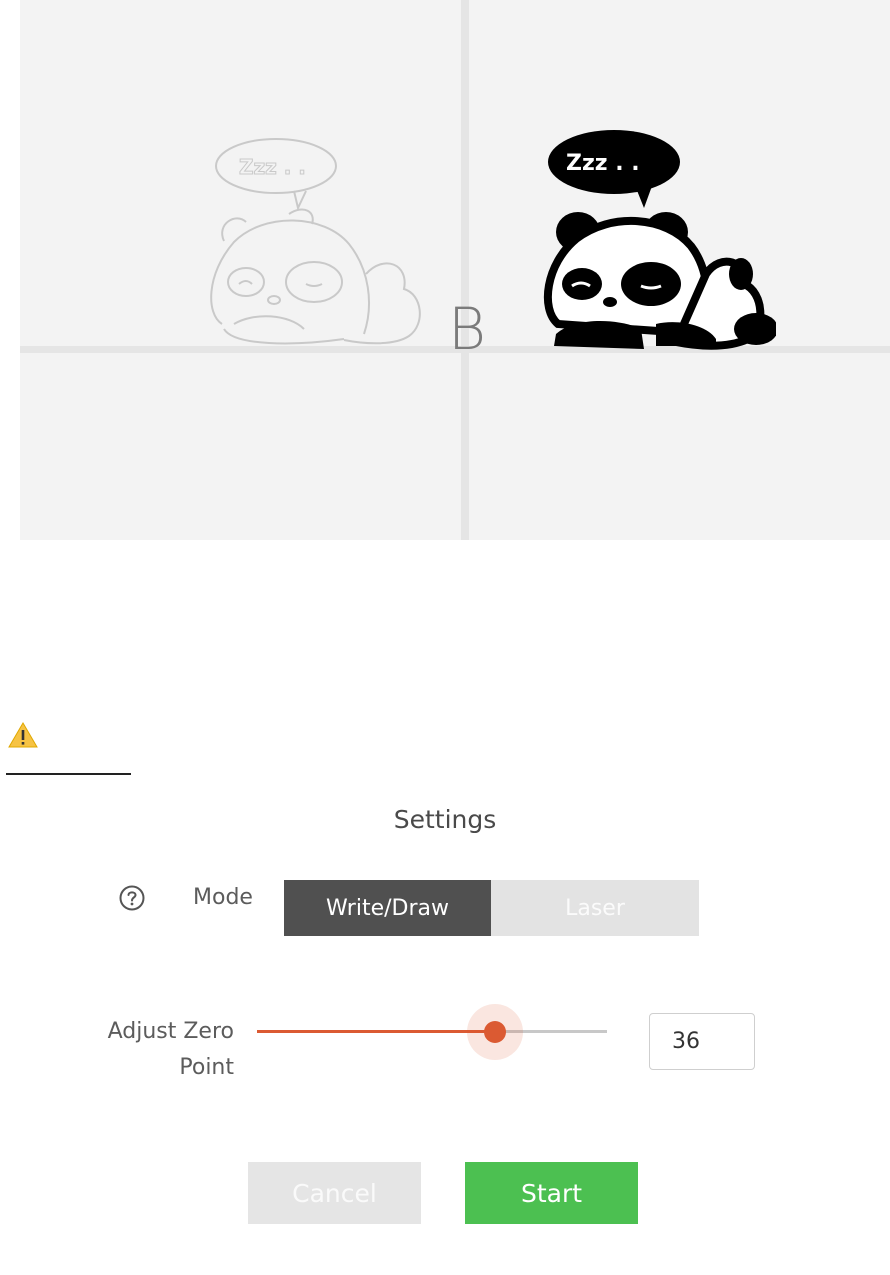 Image resolution: width=890 pixels, height=1275 pixels. Describe the element at coordinates (603, 163) in the screenshot. I see `filled-bubble-text: Zzz . .` at that location.